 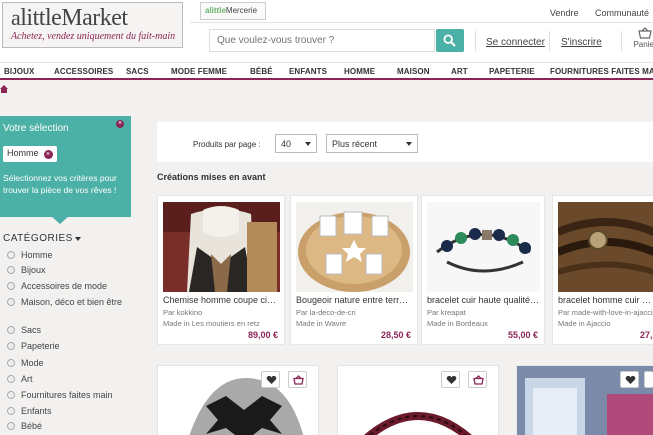 I want to click on community-link: Communauté, so click(x=622, y=13).